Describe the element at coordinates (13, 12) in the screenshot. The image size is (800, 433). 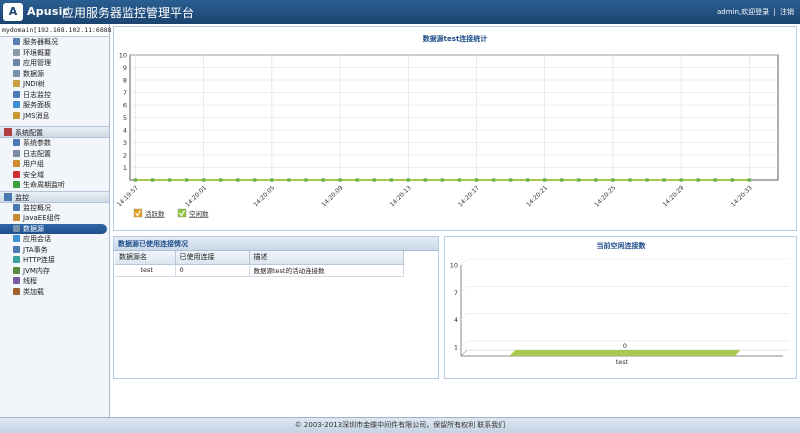
I see `apusic-logo-icon: A` at that location.